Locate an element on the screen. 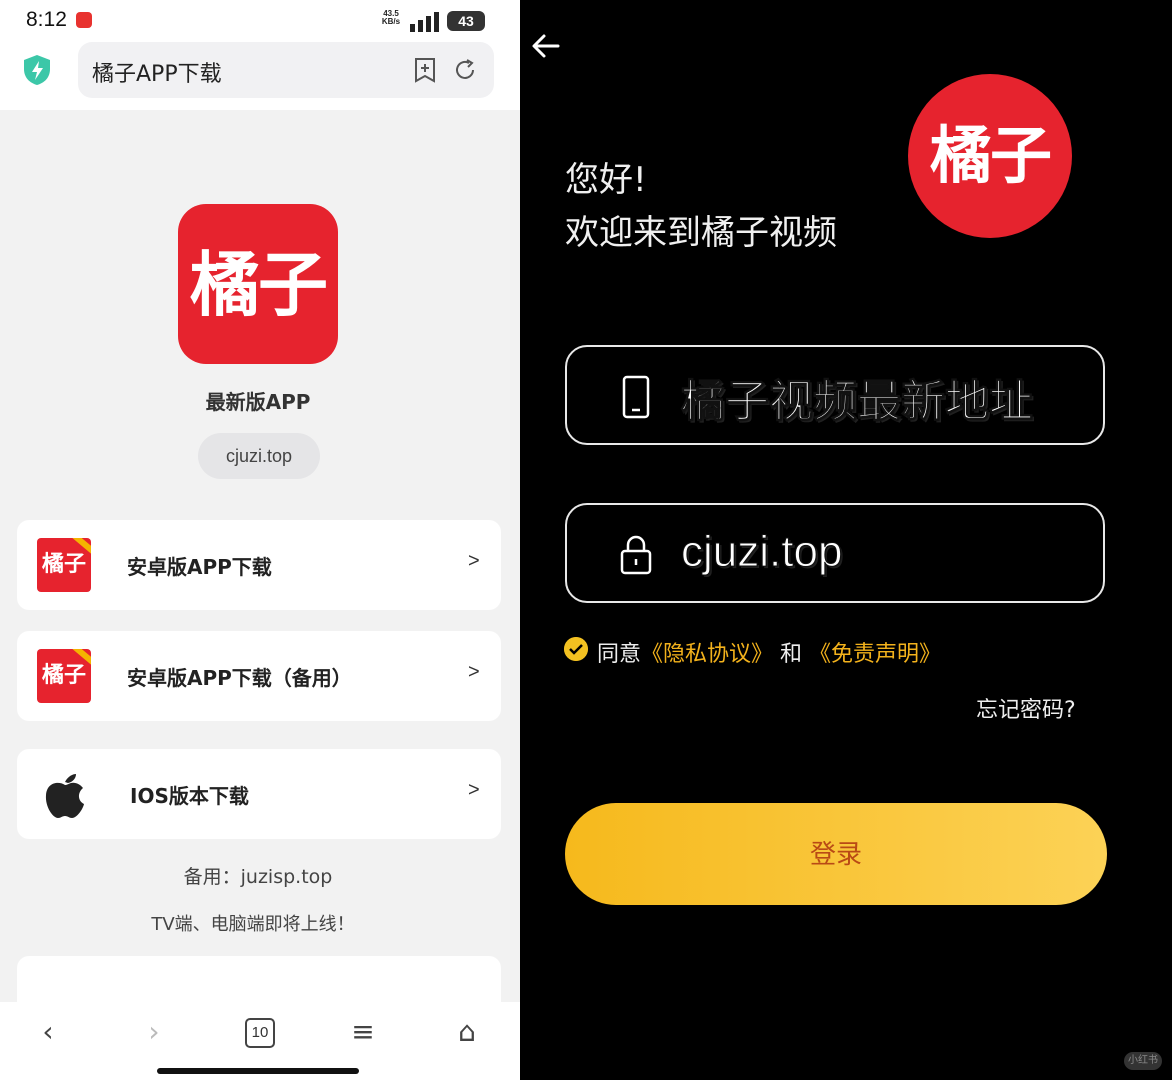 This screenshot has height=1080, width=1172. phone-field: 橘子视频最新地址 is located at coordinates (835, 395).